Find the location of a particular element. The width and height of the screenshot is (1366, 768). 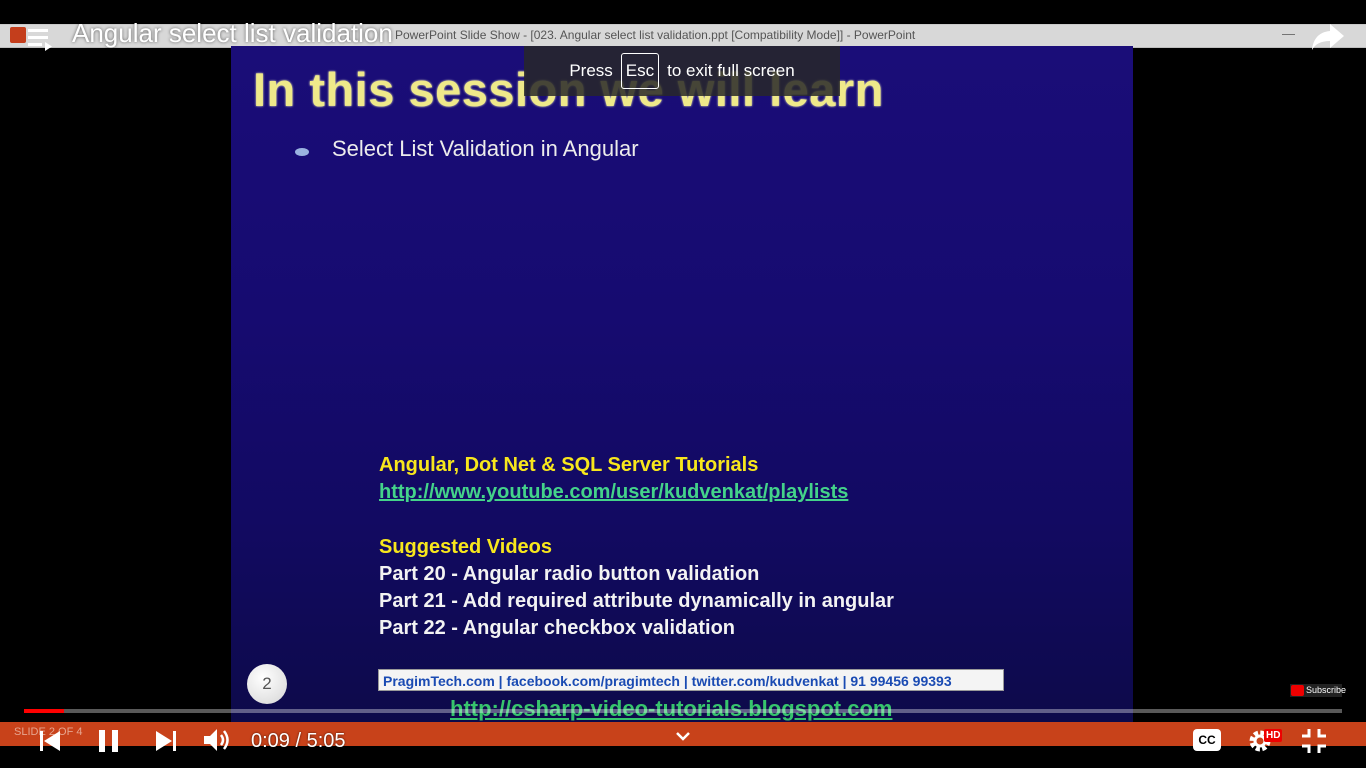

video-title: Angular select list validation is located at coordinates (232, 33).